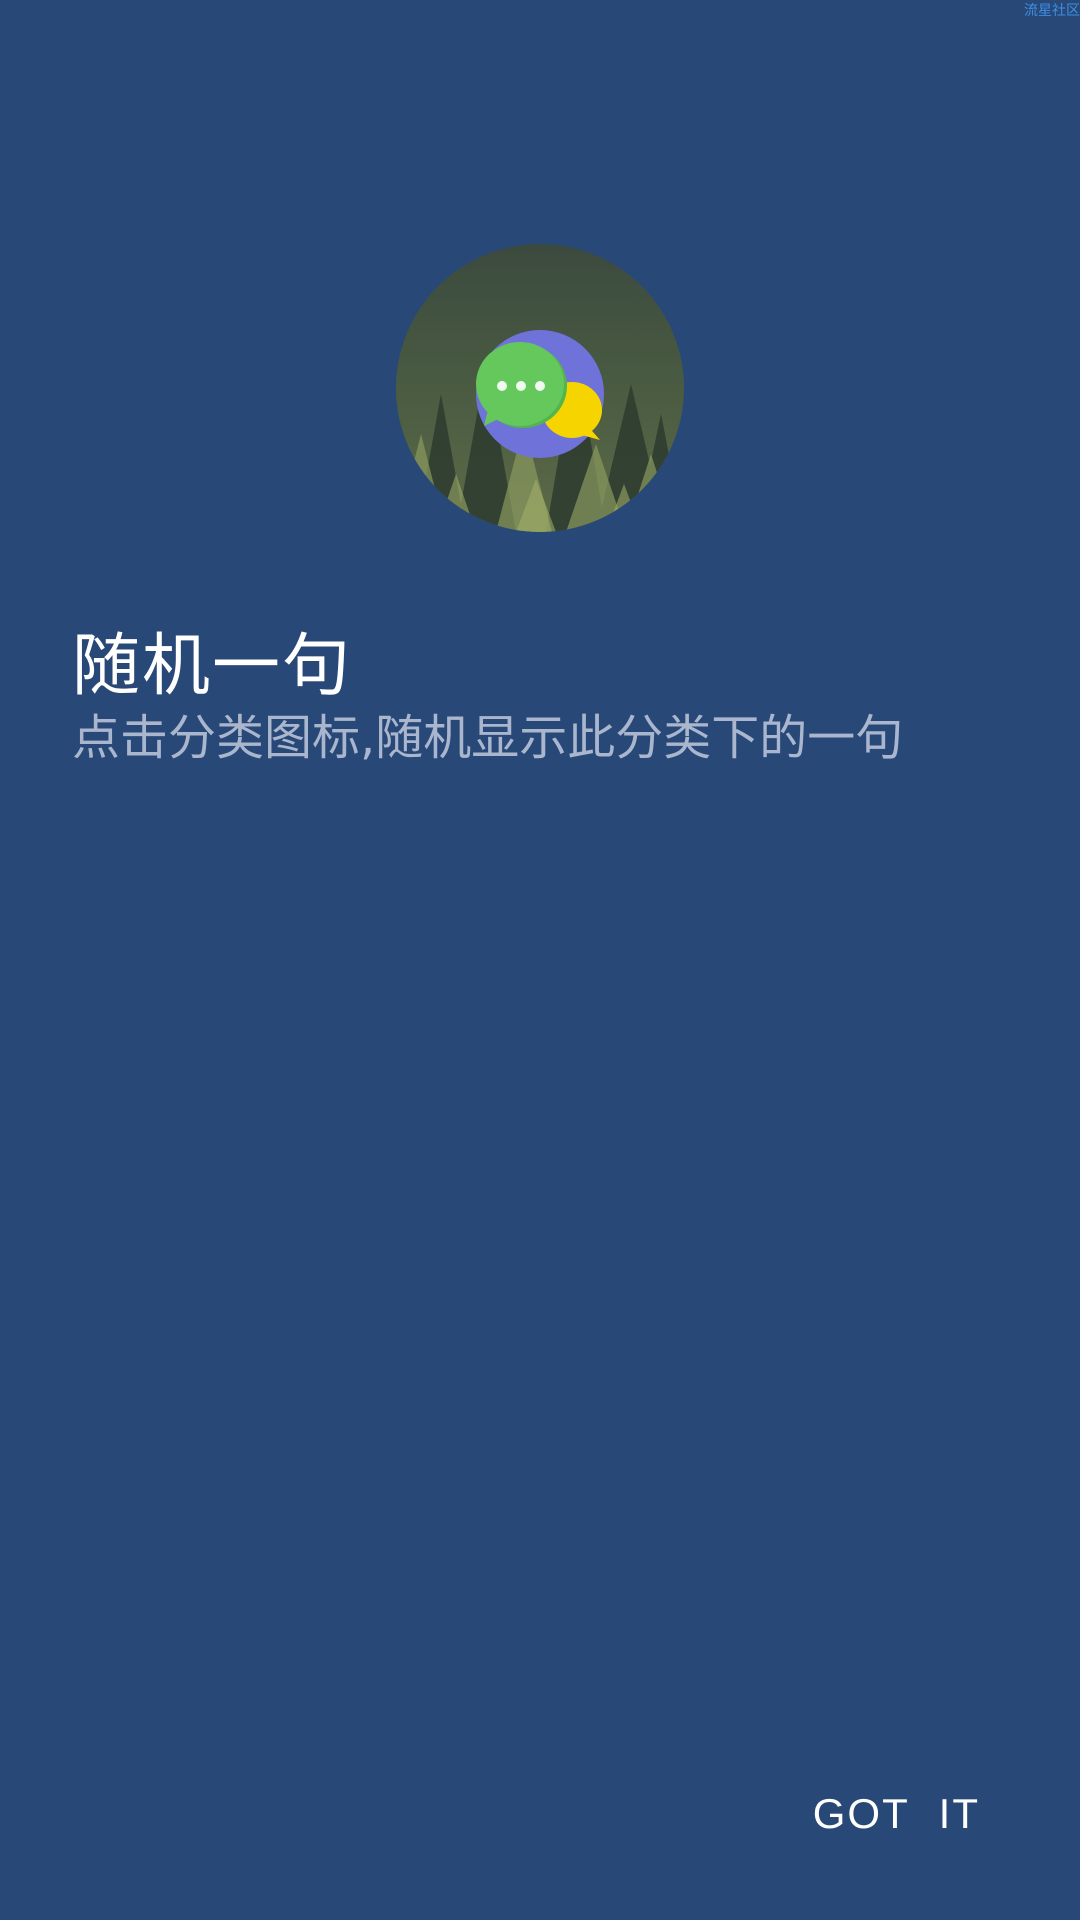 Image resolution: width=1080 pixels, height=1920 pixels. What do you see at coordinates (1052, 11) in the screenshot?
I see `watermark-text: 流星社区` at bounding box center [1052, 11].